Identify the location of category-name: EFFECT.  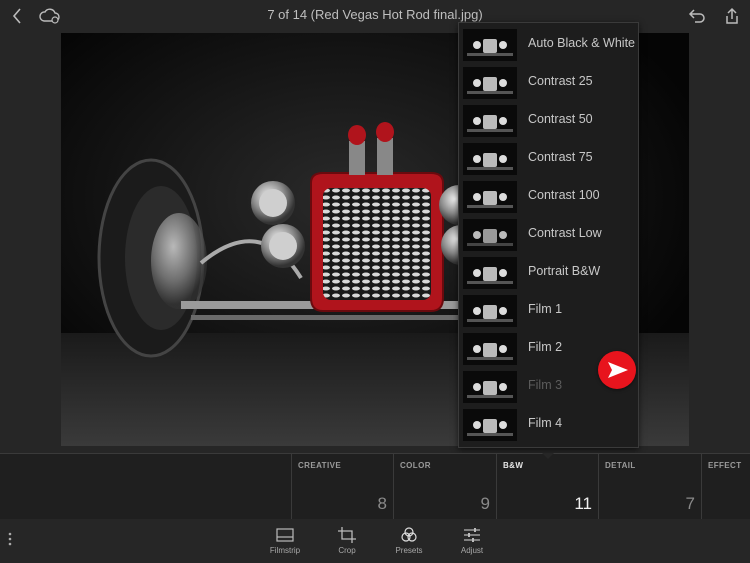
(725, 465).